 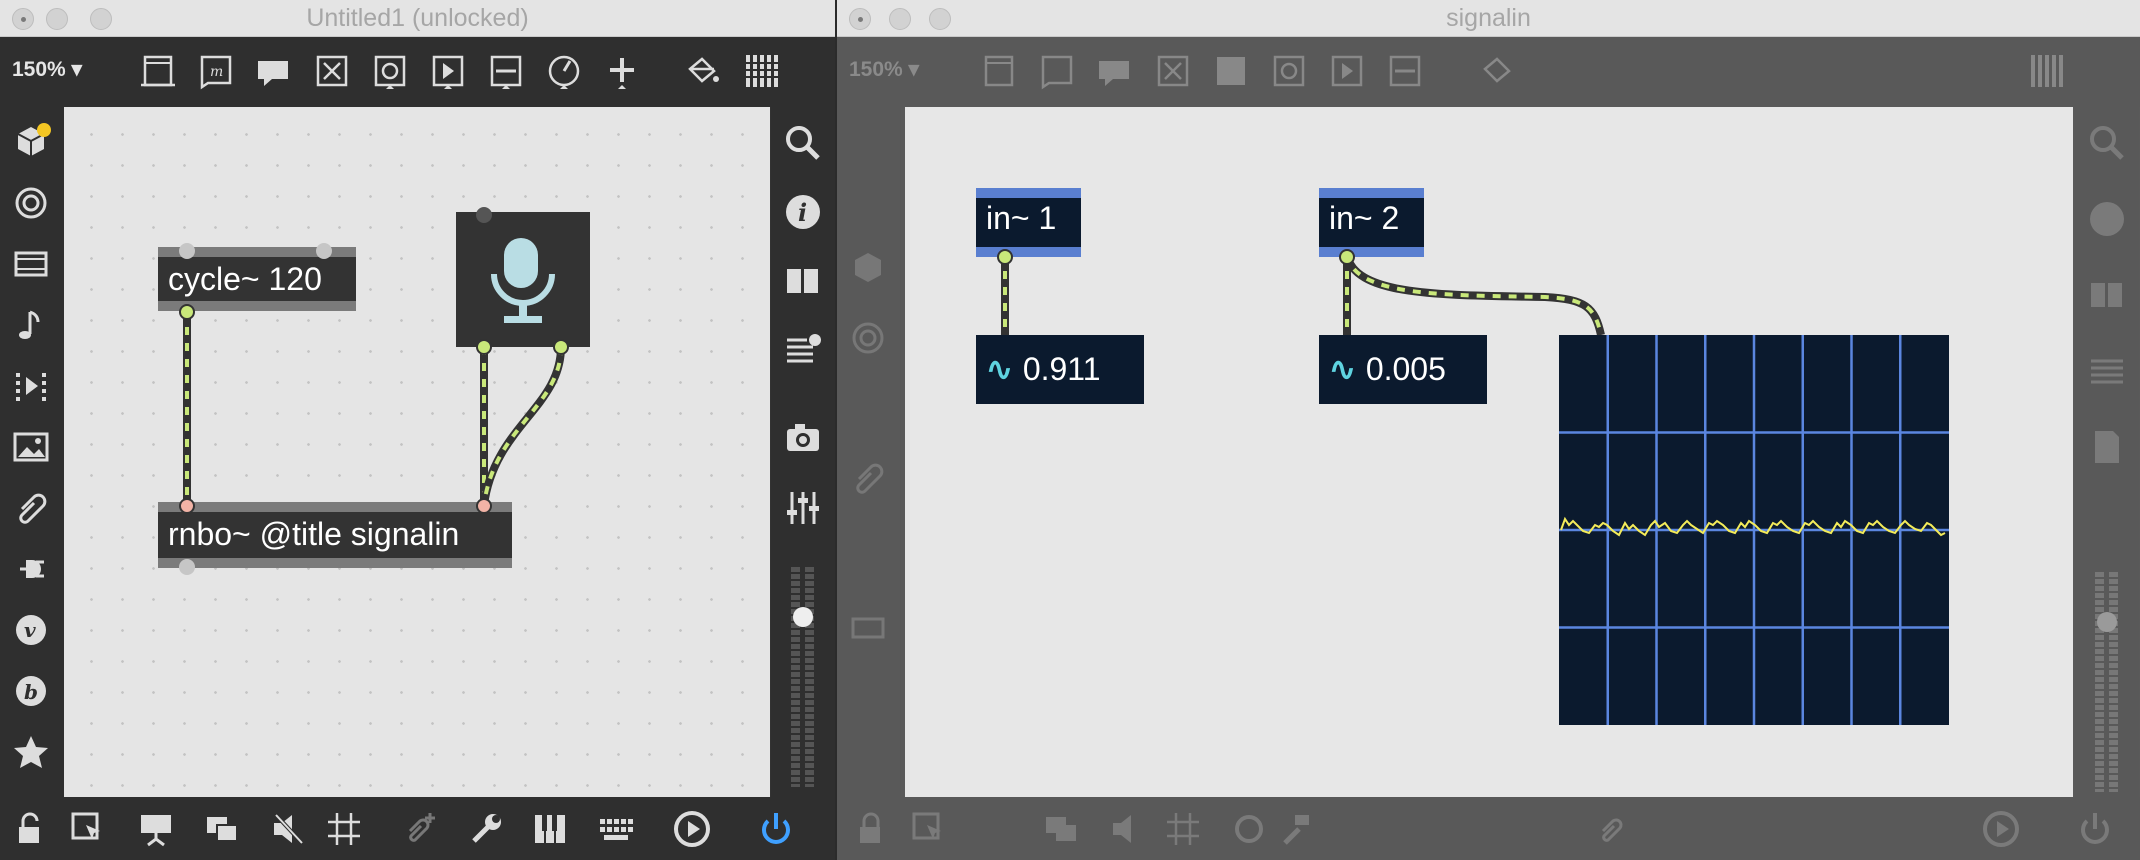 I want to click on v-icon: v, so click(x=31, y=630).